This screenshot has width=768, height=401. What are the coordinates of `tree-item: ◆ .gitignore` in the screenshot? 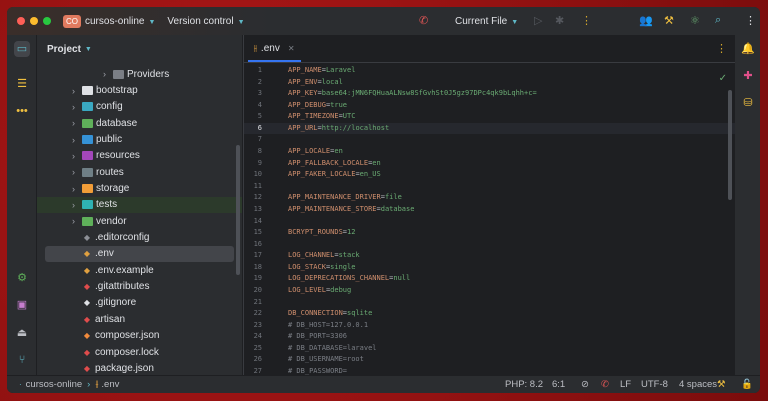 It's located at (139, 303).